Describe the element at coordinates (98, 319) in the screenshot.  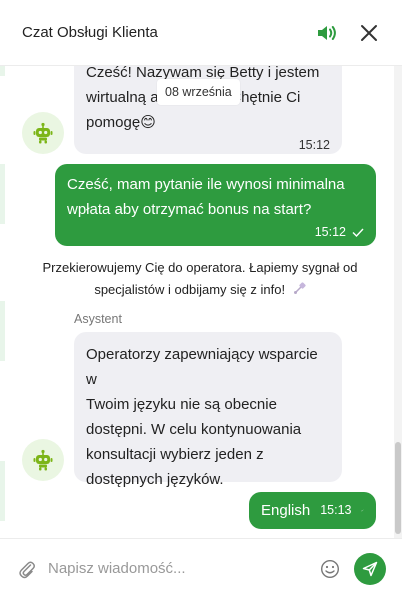
I see `sender-name: Asystent` at that location.